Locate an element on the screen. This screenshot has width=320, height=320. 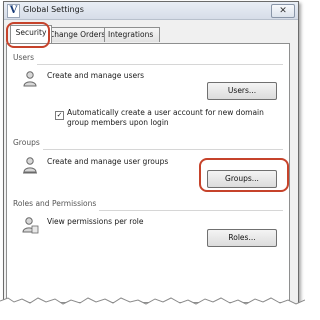
window-title: Global Settings is located at coordinates (53, 9).